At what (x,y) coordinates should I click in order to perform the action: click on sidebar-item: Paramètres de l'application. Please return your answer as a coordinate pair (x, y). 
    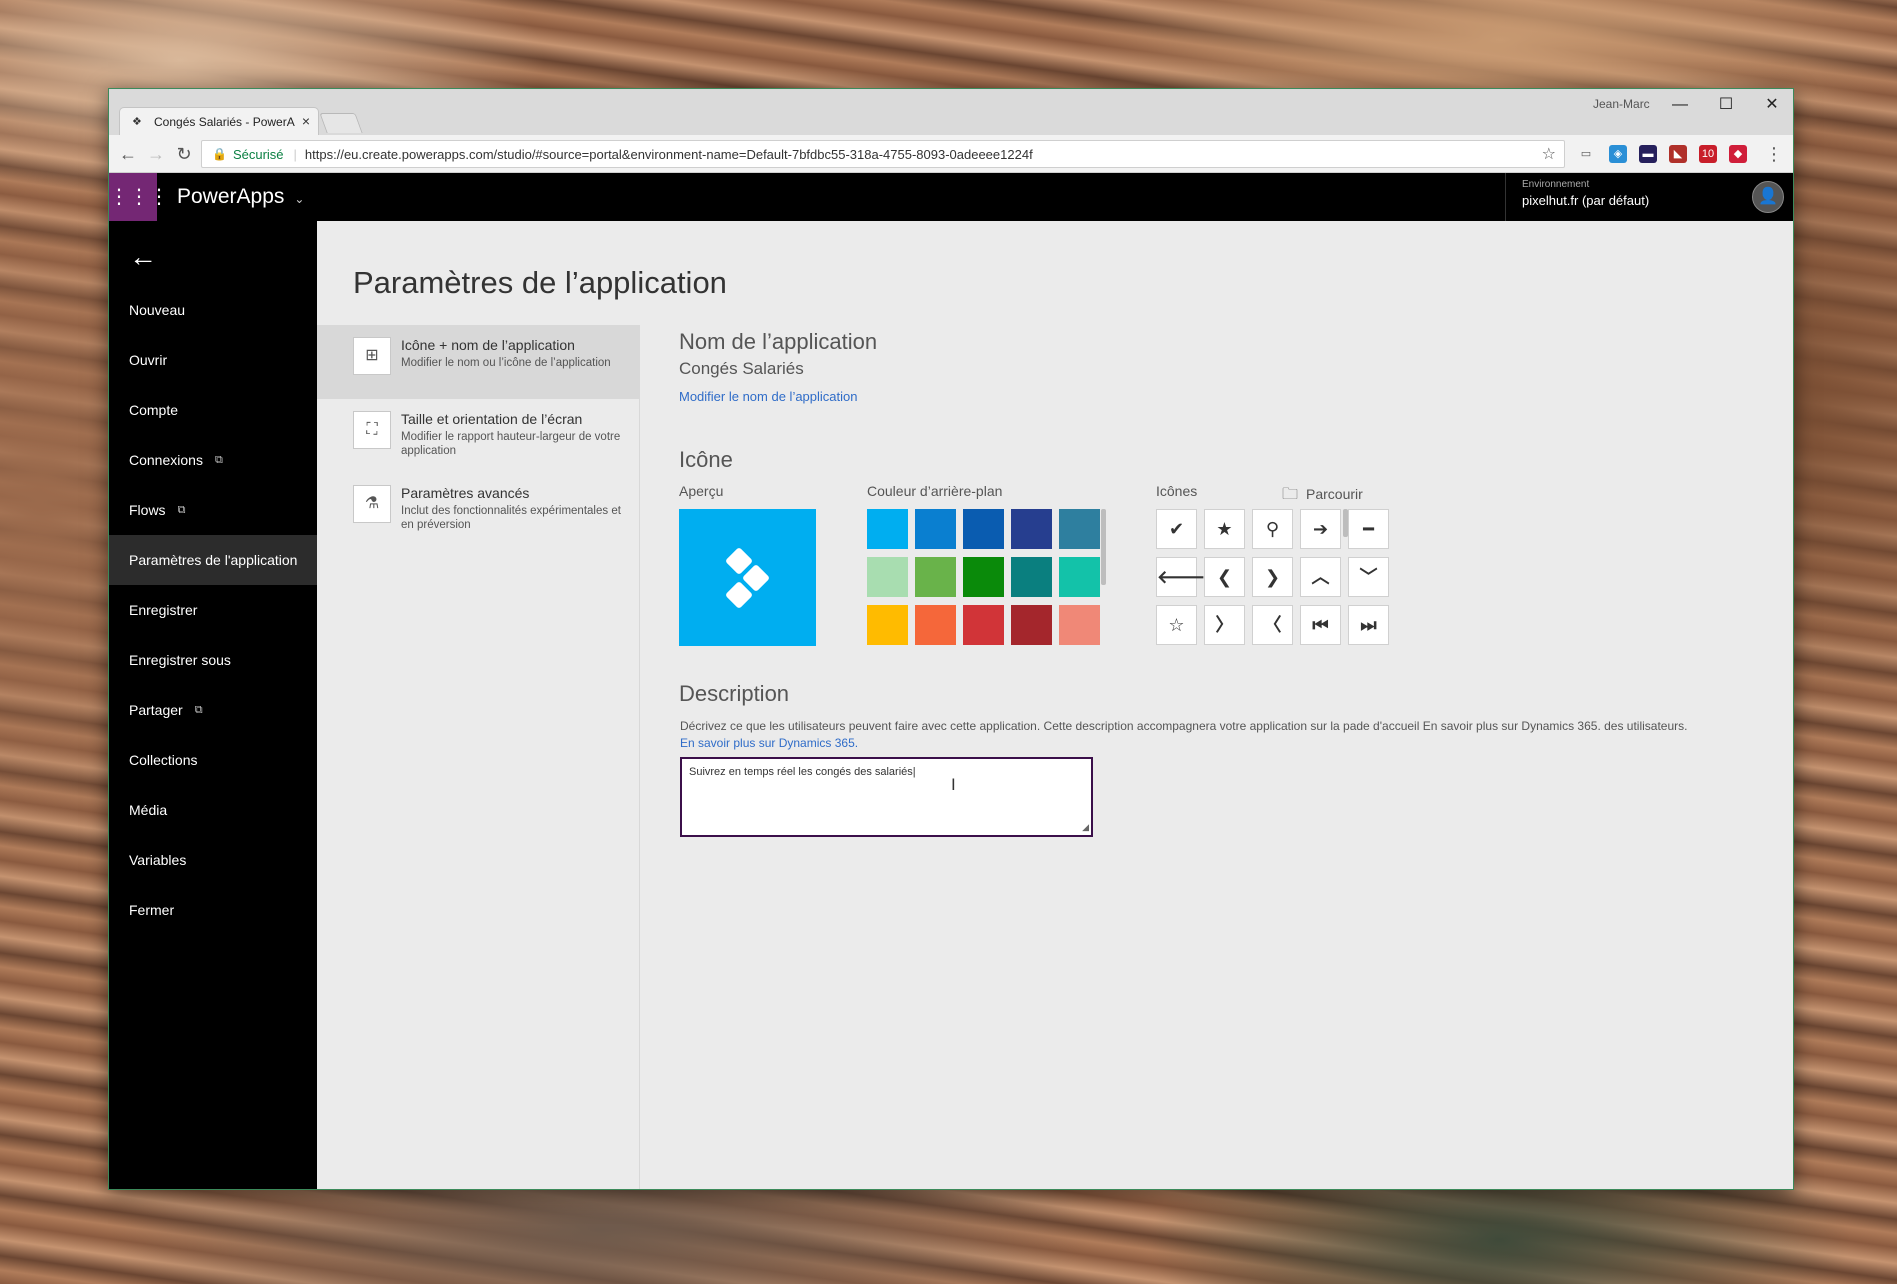
    Looking at the image, I should click on (213, 560).